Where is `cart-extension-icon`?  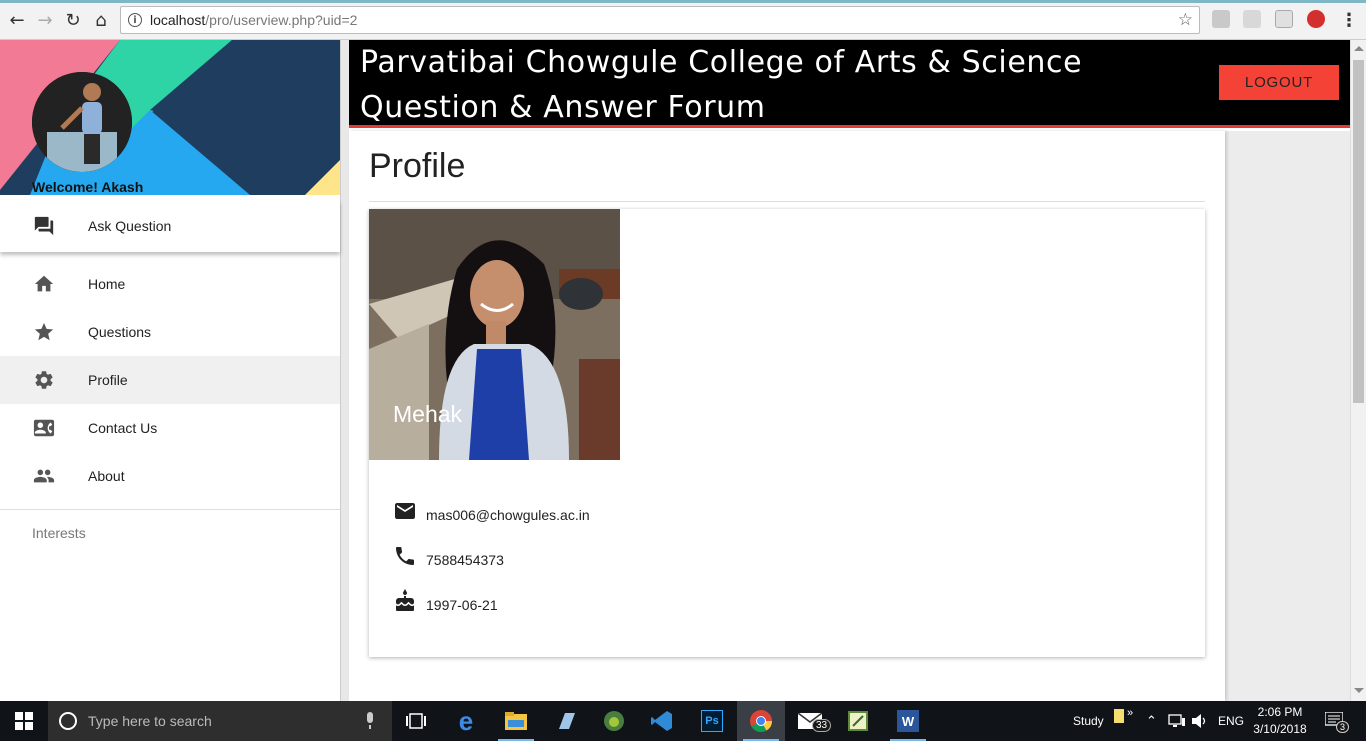
cart-extension-icon is located at coordinates (1252, 19).